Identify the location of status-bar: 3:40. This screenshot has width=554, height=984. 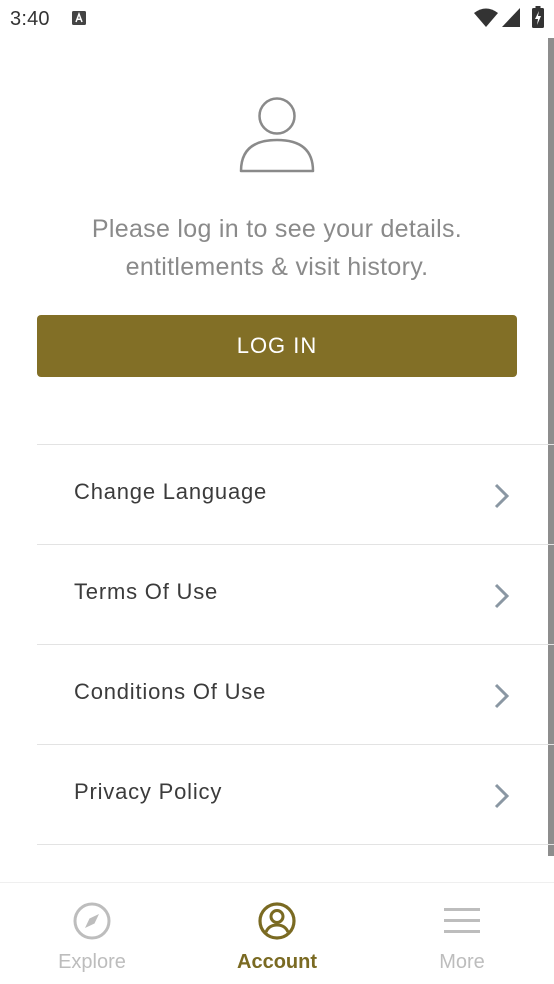
(277, 19).